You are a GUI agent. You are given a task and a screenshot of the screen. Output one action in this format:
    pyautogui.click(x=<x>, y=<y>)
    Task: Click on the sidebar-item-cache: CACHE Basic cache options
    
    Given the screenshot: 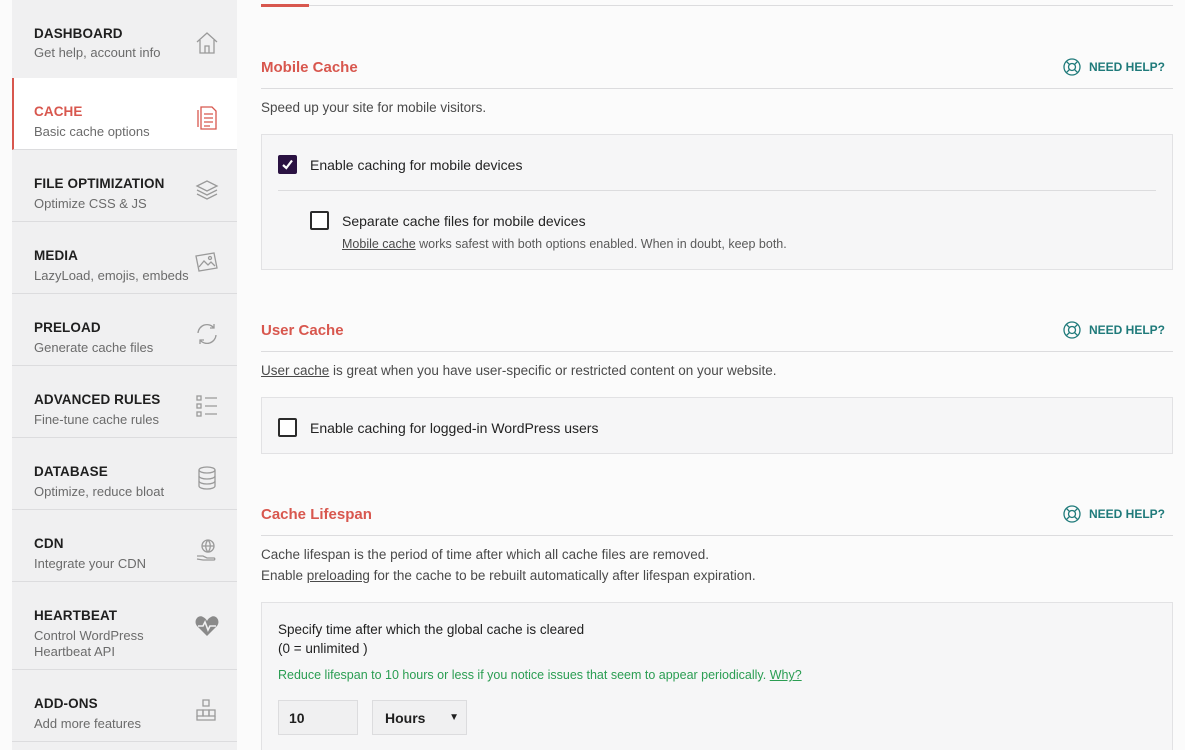 What is the action you would take?
    pyautogui.click(x=124, y=114)
    